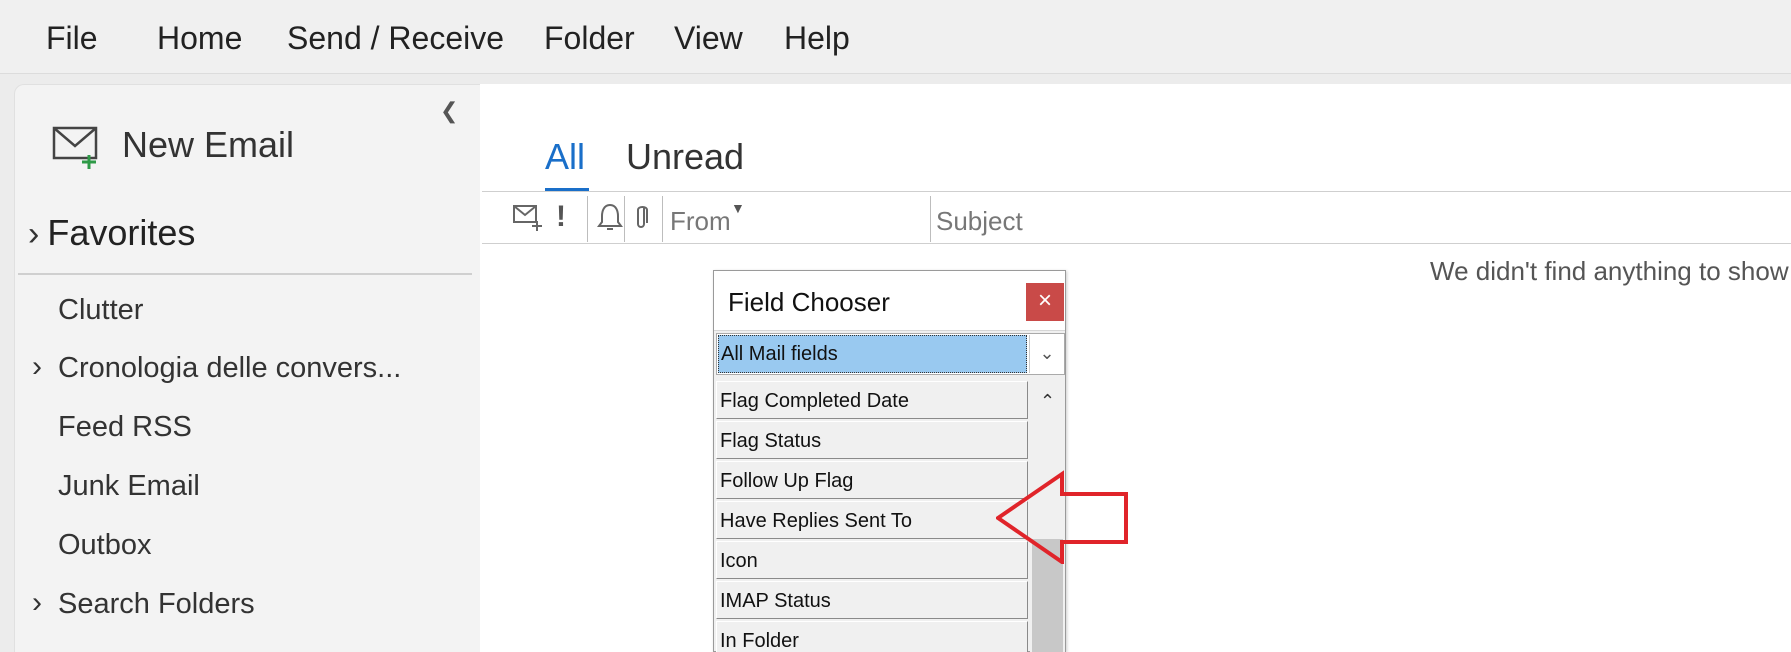  I want to click on column-header-top-border, so click(1136, 191).